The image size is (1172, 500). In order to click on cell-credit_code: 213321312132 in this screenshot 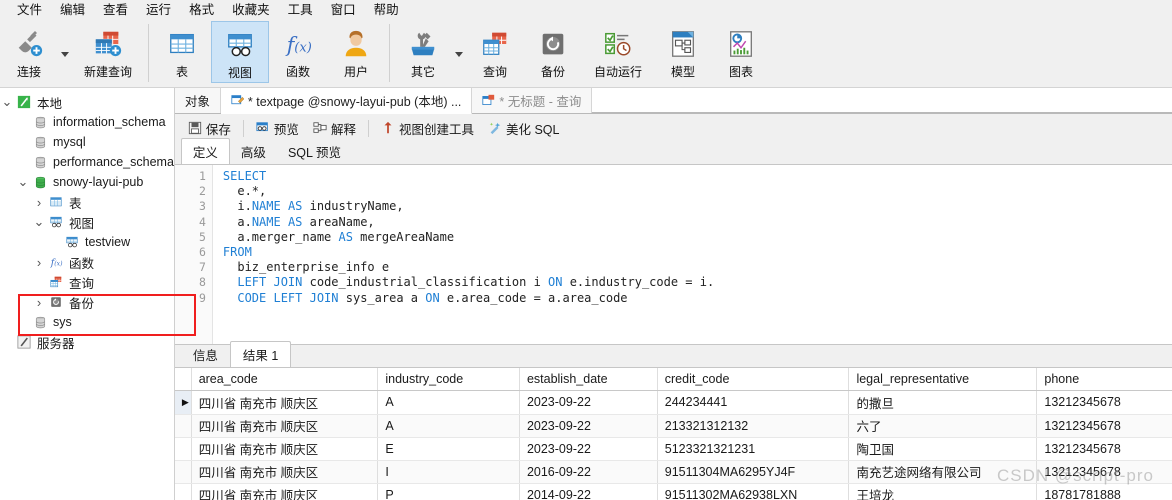, I will do `click(753, 426)`.